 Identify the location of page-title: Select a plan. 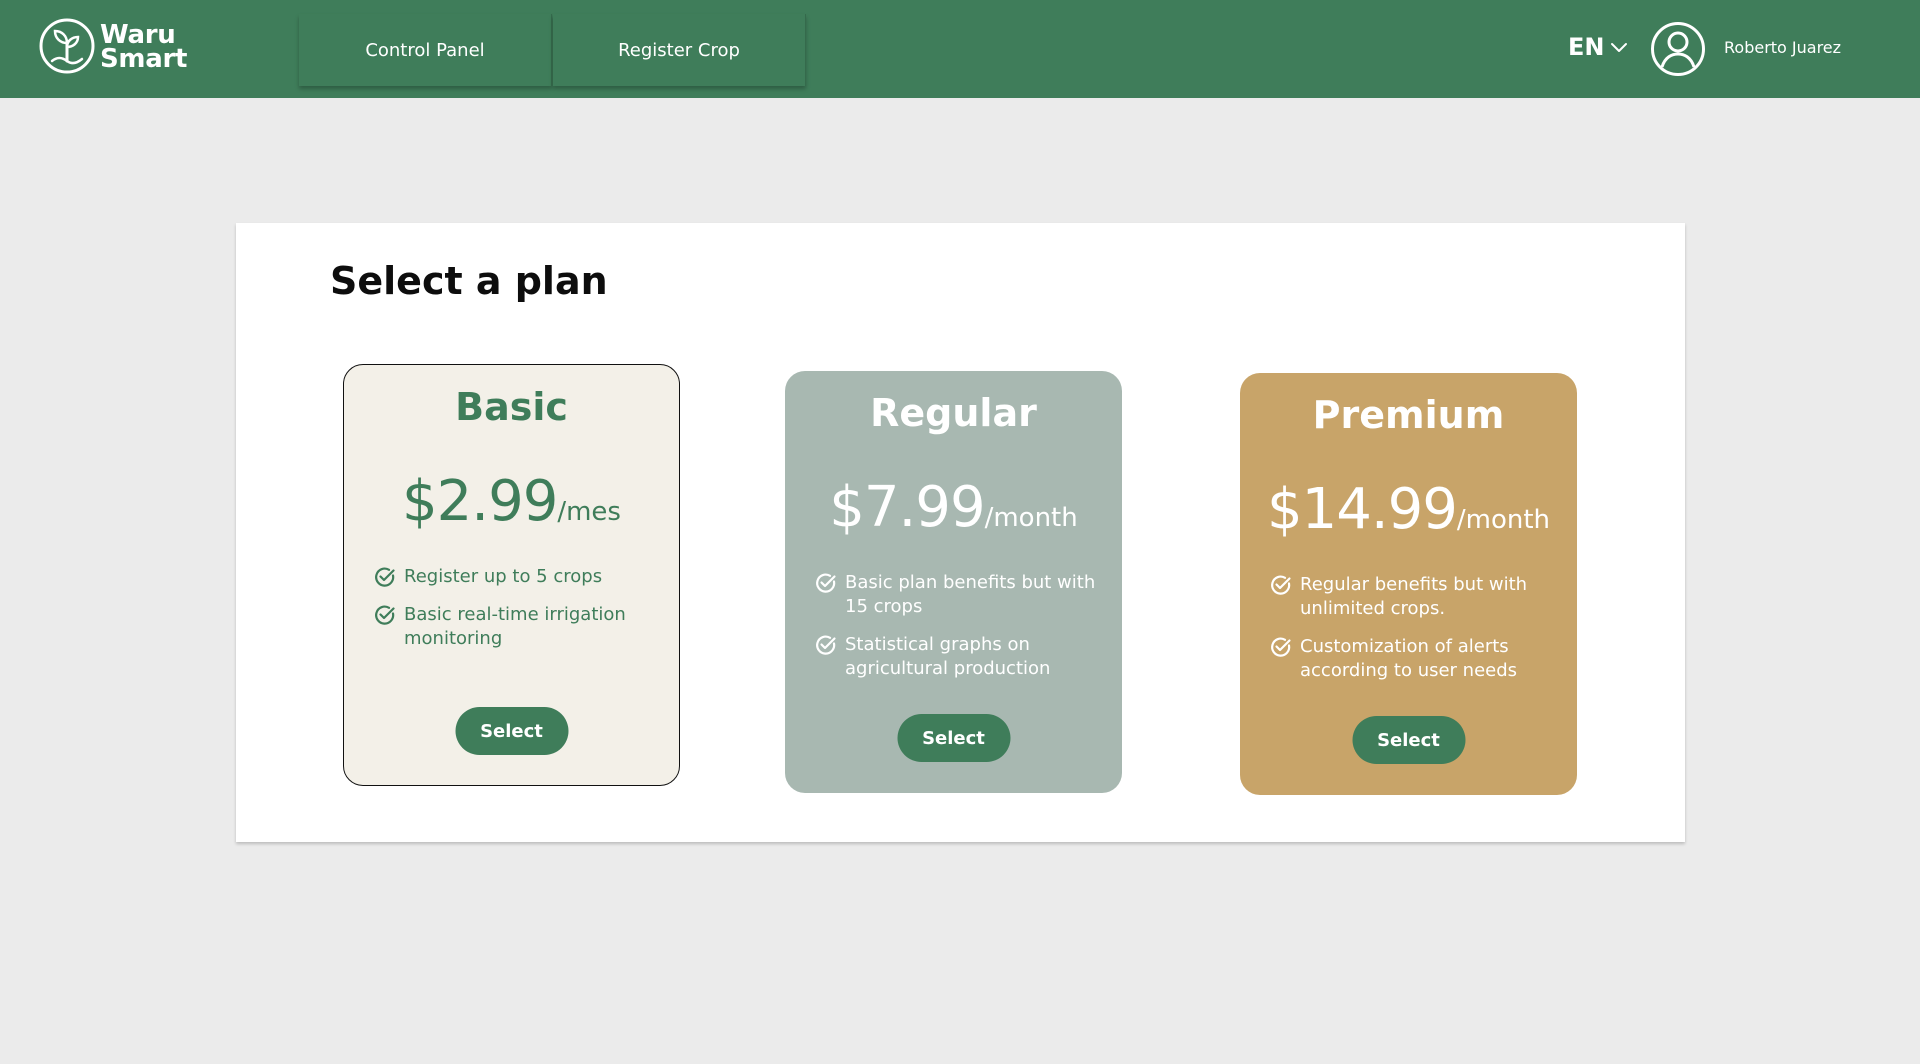
(469, 281).